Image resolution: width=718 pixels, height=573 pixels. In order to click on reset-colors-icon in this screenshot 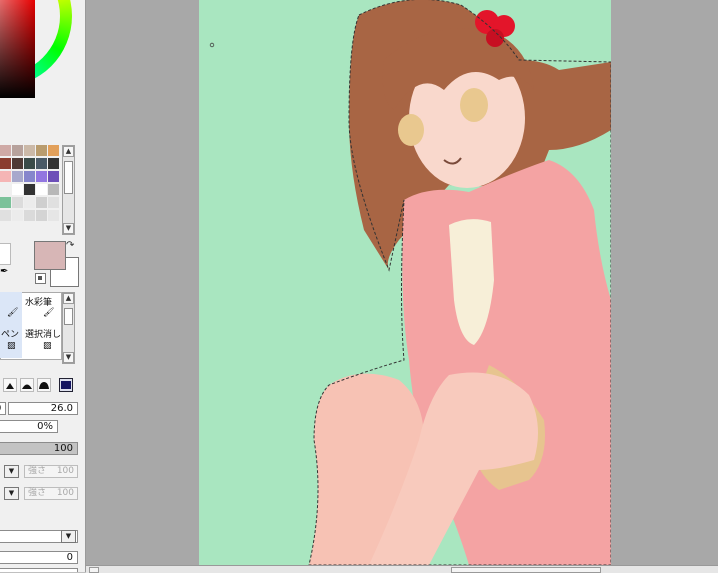, I will do `click(40, 278)`.